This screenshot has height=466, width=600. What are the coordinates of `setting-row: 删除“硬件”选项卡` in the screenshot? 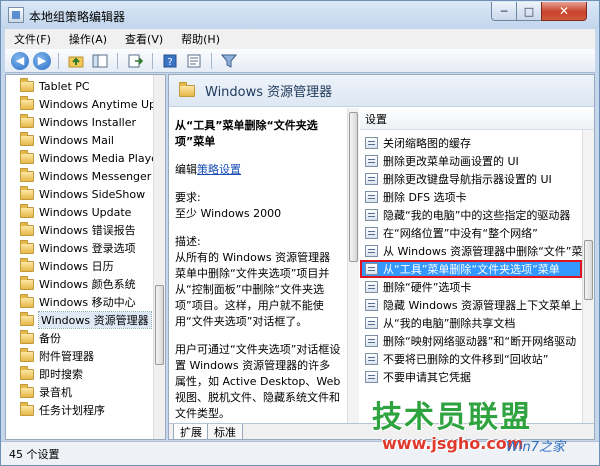 It's located at (471, 287).